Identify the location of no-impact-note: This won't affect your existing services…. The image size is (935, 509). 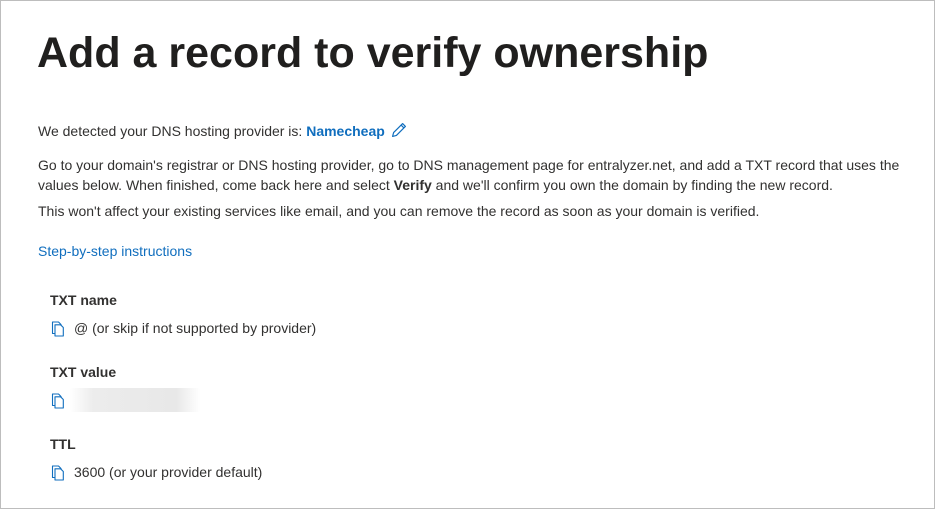
(399, 211).